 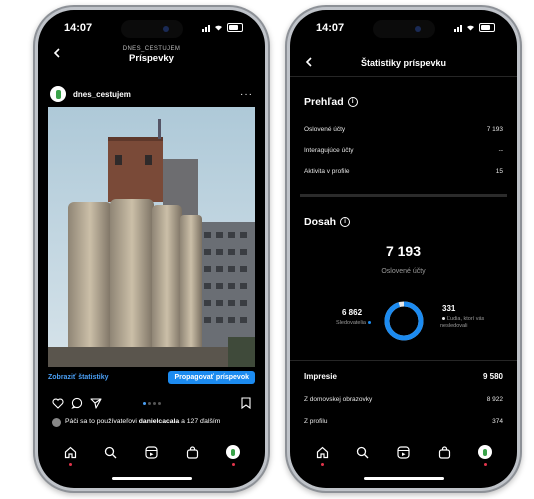 What do you see at coordinates (449, 308) in the screenshot?
I see `nonfollowers-value: 331` at bounding box center [449, 308].